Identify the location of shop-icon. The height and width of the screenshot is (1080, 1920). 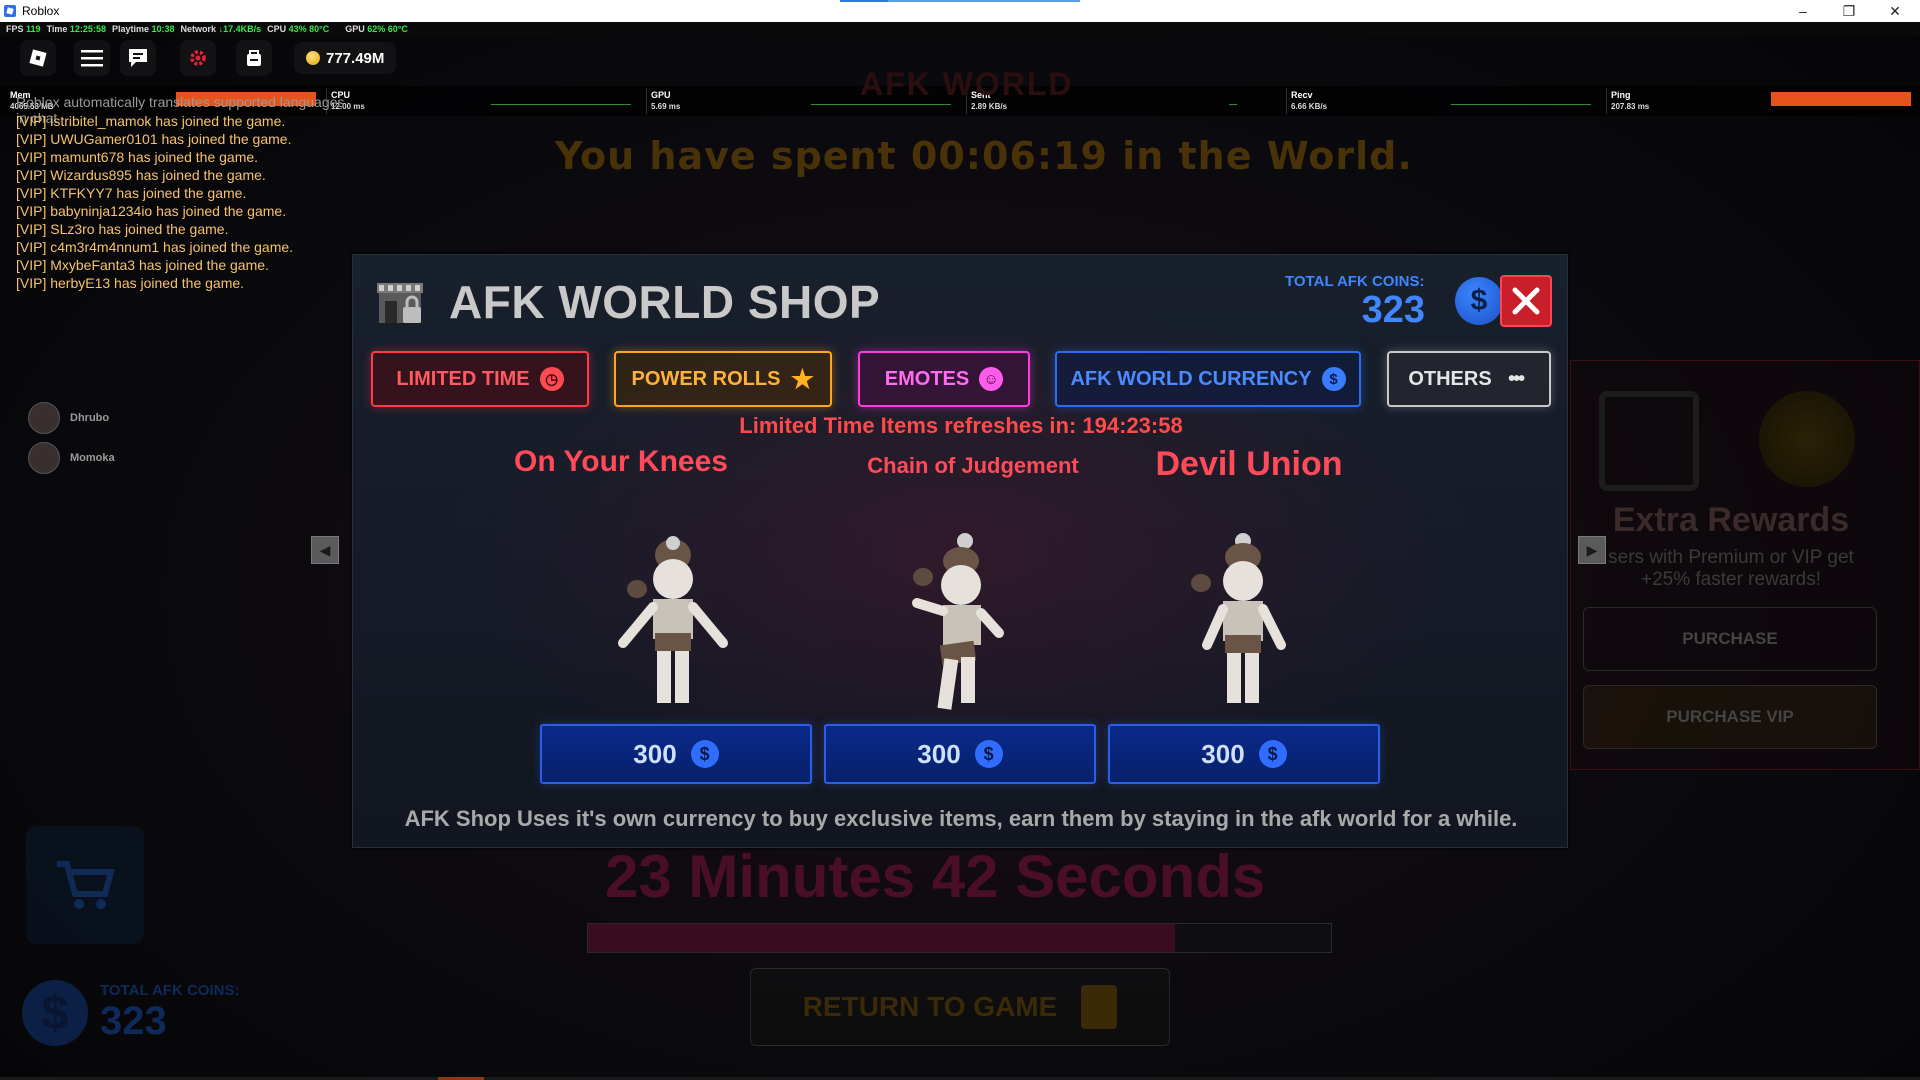
(400, 303).